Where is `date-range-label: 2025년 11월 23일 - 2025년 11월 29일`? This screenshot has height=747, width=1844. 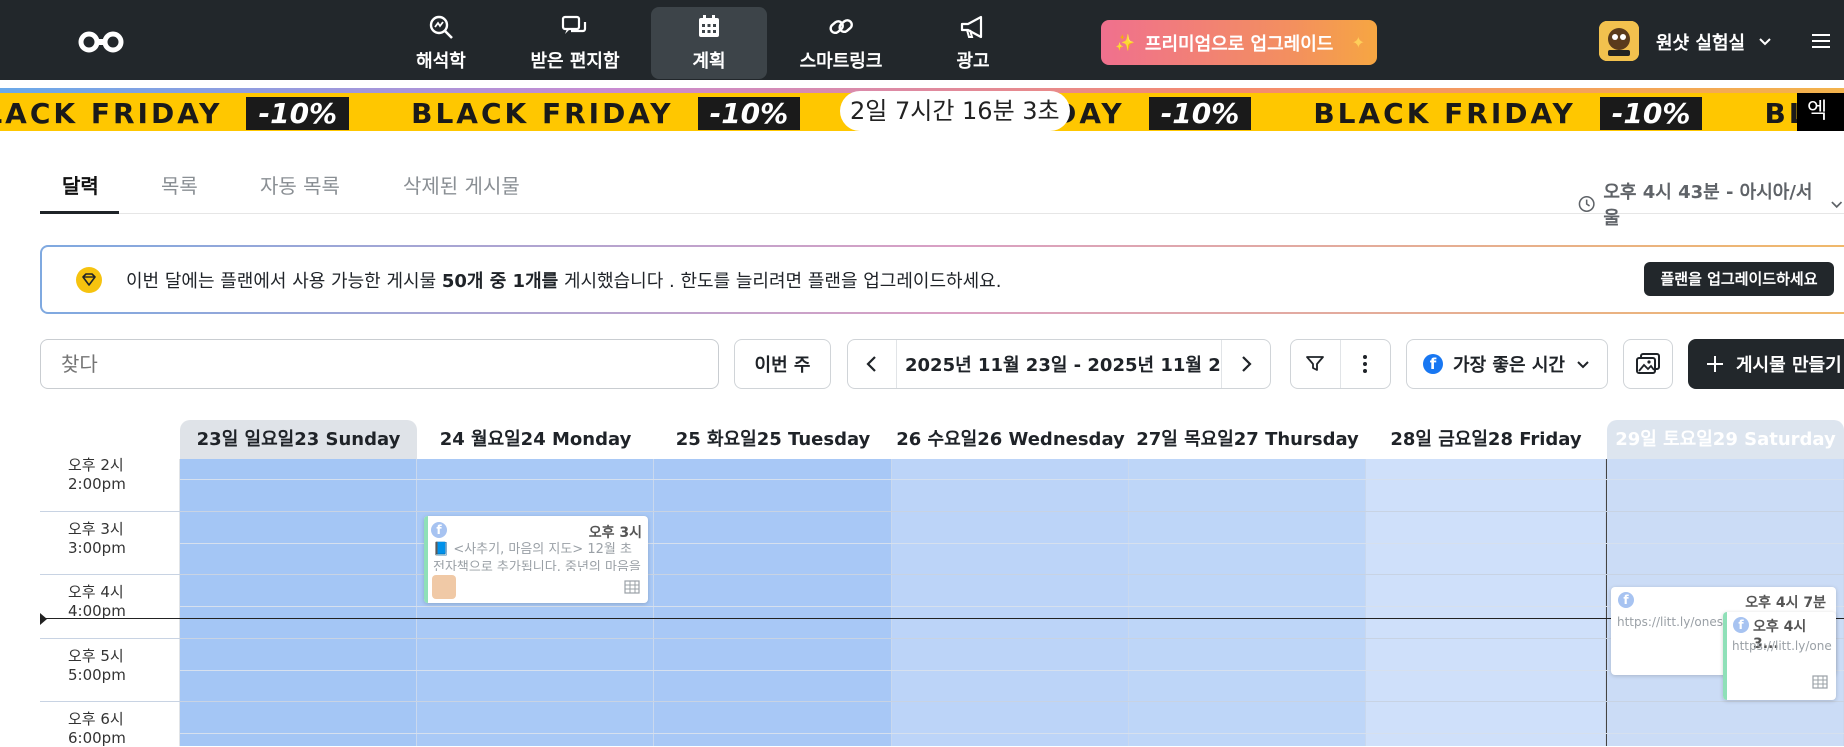
date-range-label: 2025년 11월 23일 - 2025년 11월 29일 is located at coordinates (1063, 365).